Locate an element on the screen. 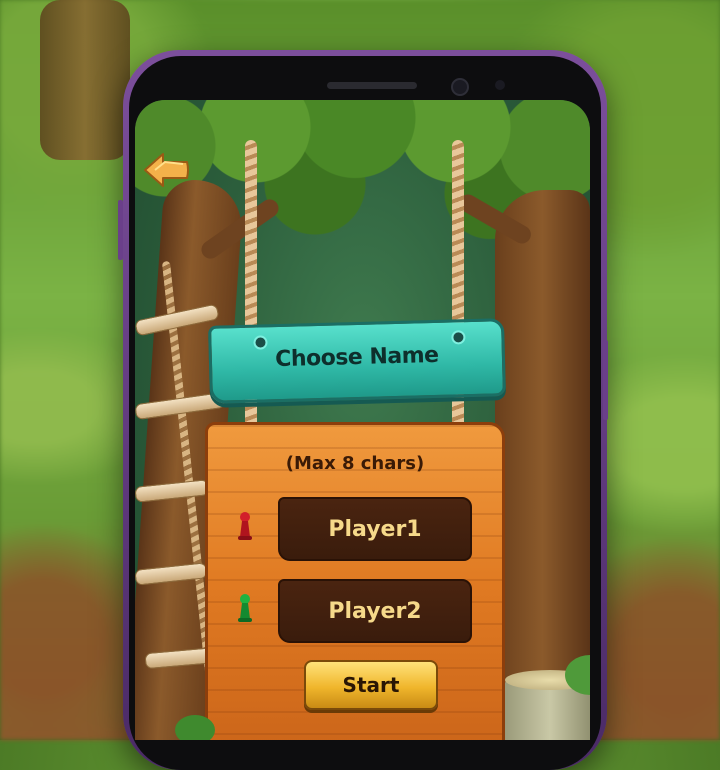 The image size is (720, 770). proximity-sensor is located at coordinates (500, 85).